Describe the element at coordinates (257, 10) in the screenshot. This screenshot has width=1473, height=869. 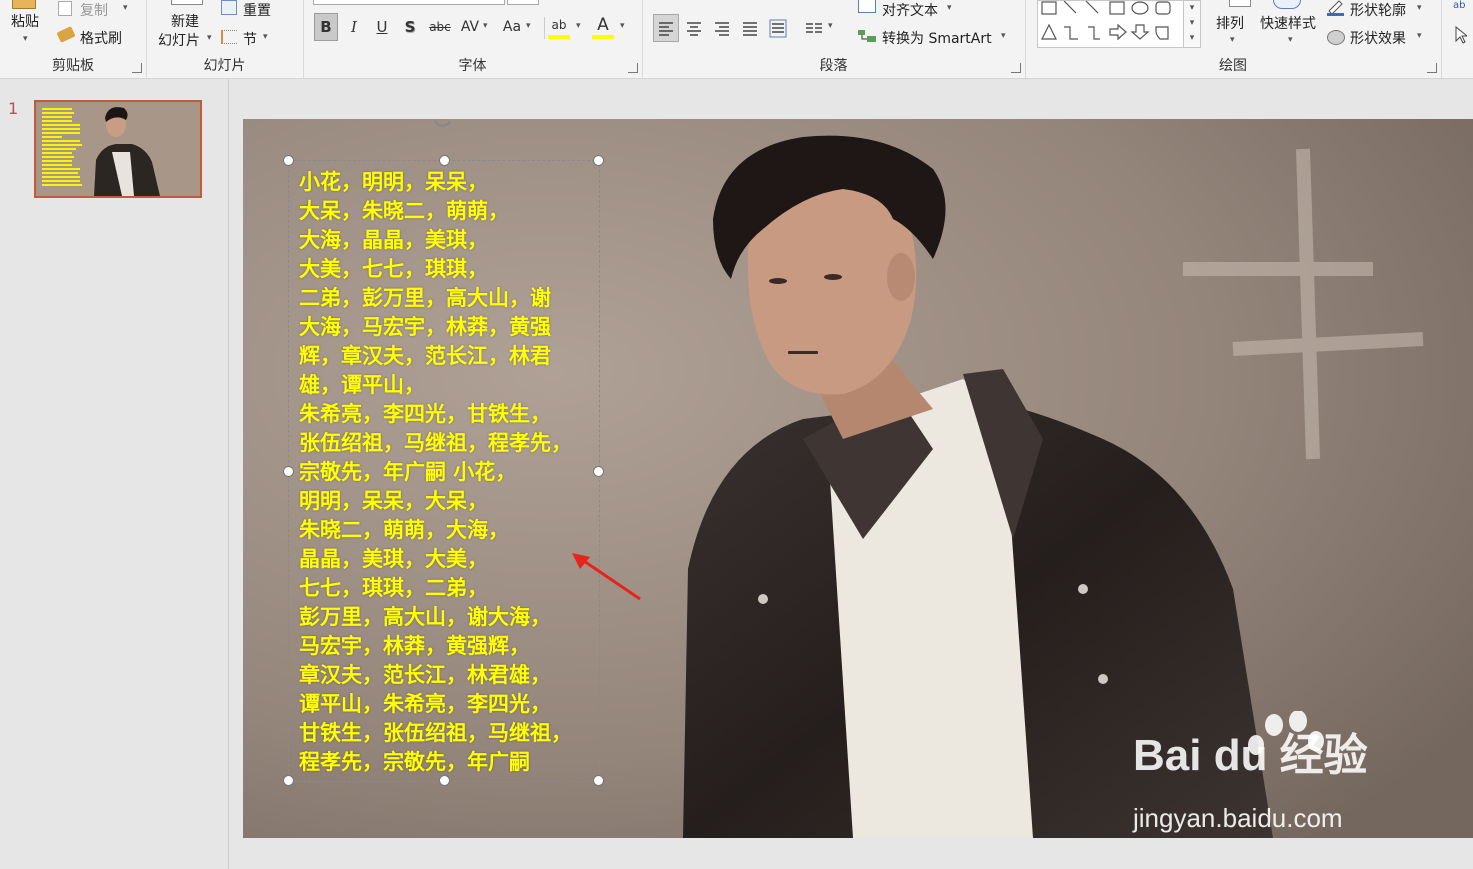
I see `reset-button: 重置` at that location.